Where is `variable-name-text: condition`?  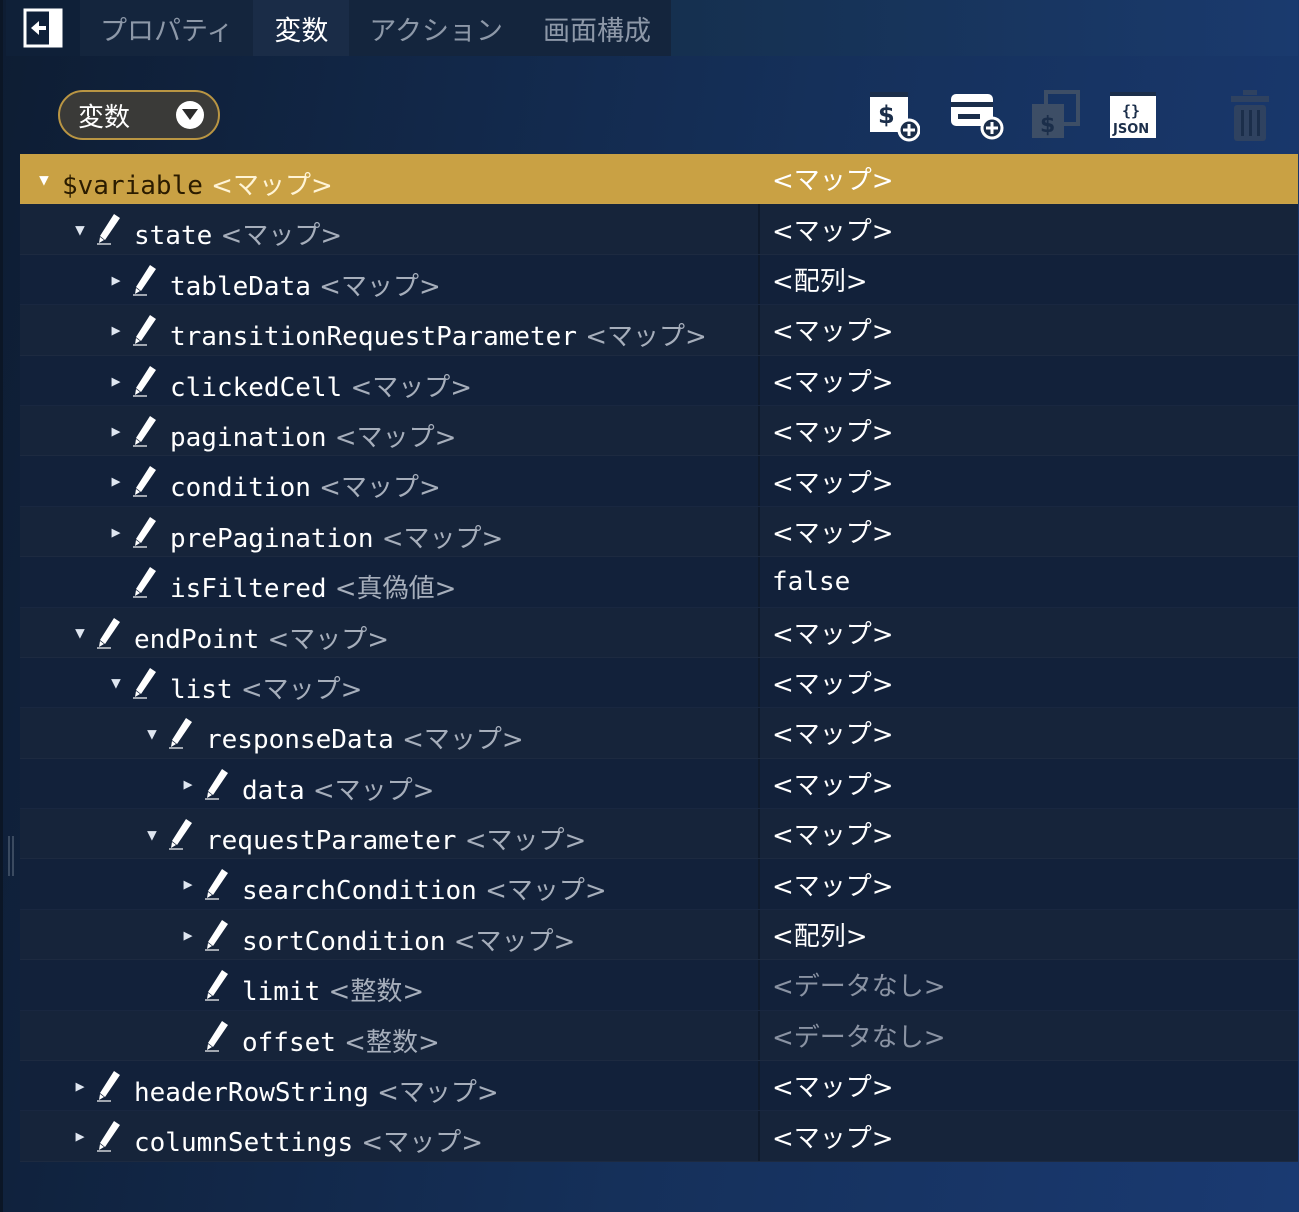
variable-name-text: condition is located at coordinates (240, 488).